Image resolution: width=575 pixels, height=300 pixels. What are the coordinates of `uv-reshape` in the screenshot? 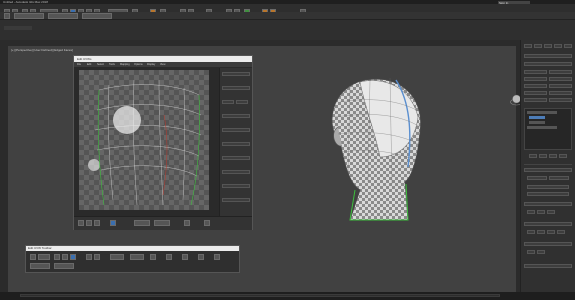 It's located at (236, 116).